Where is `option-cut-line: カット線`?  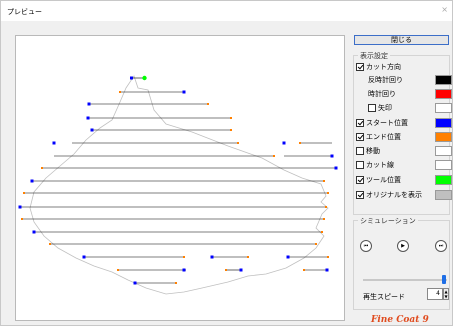 option-cut-line: カット線 is located at coordinates (375, 164).